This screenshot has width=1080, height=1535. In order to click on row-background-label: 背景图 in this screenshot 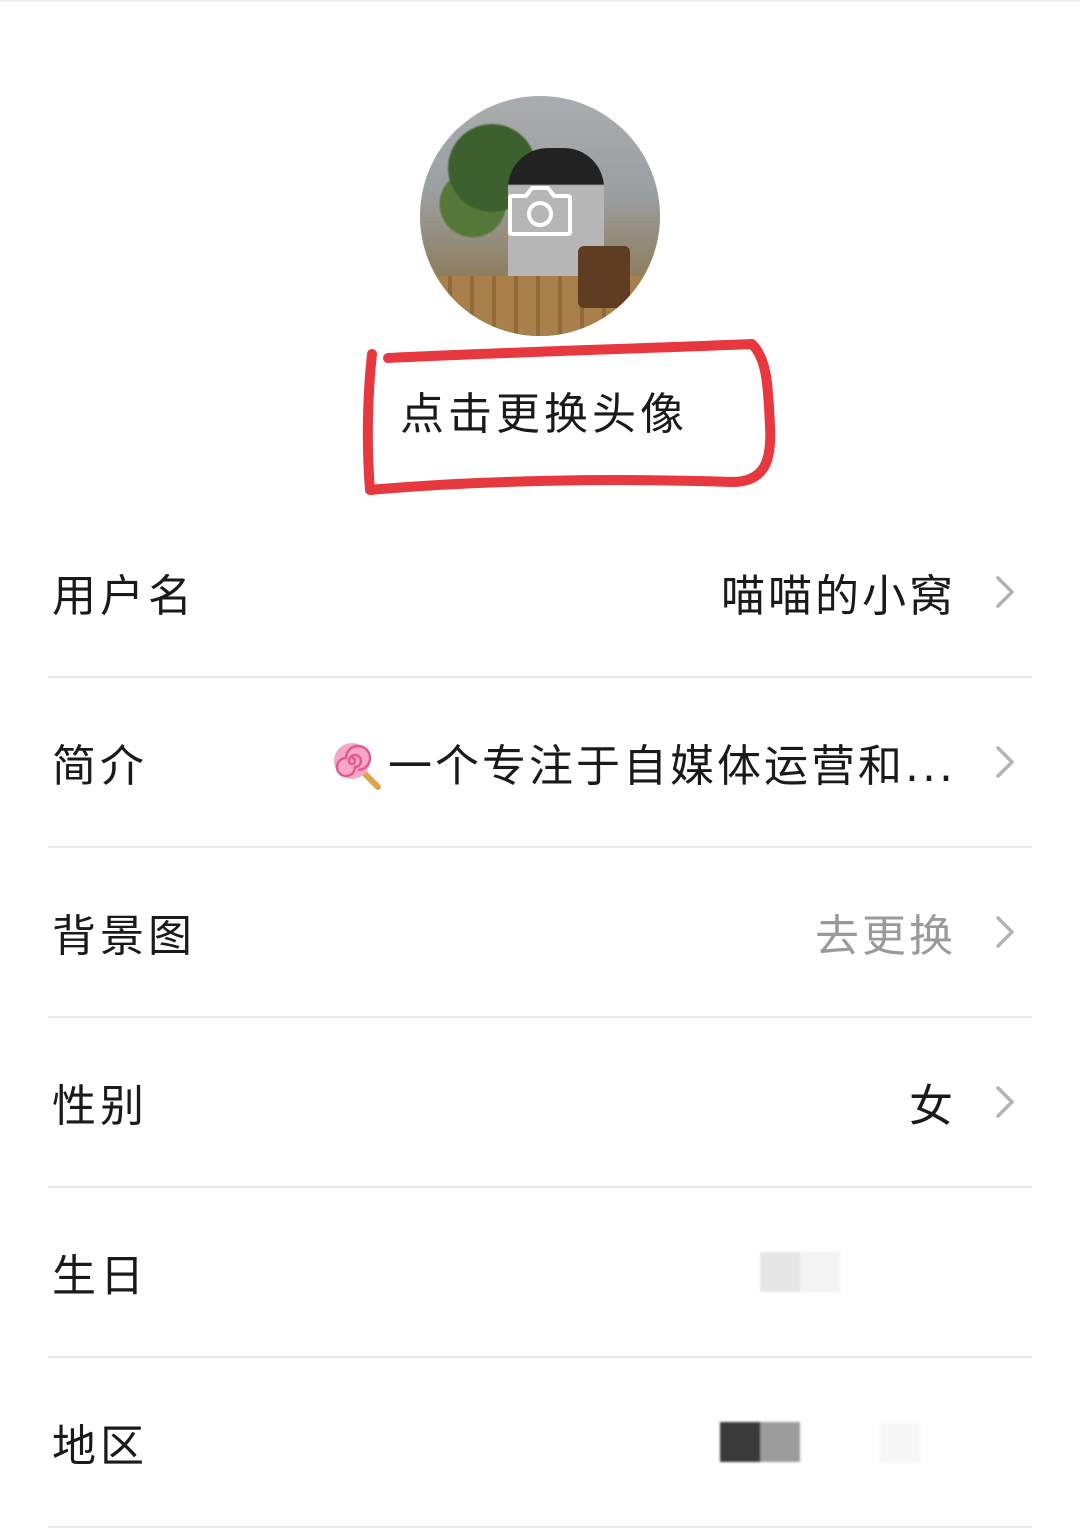, I will do `click(124, 936)`.